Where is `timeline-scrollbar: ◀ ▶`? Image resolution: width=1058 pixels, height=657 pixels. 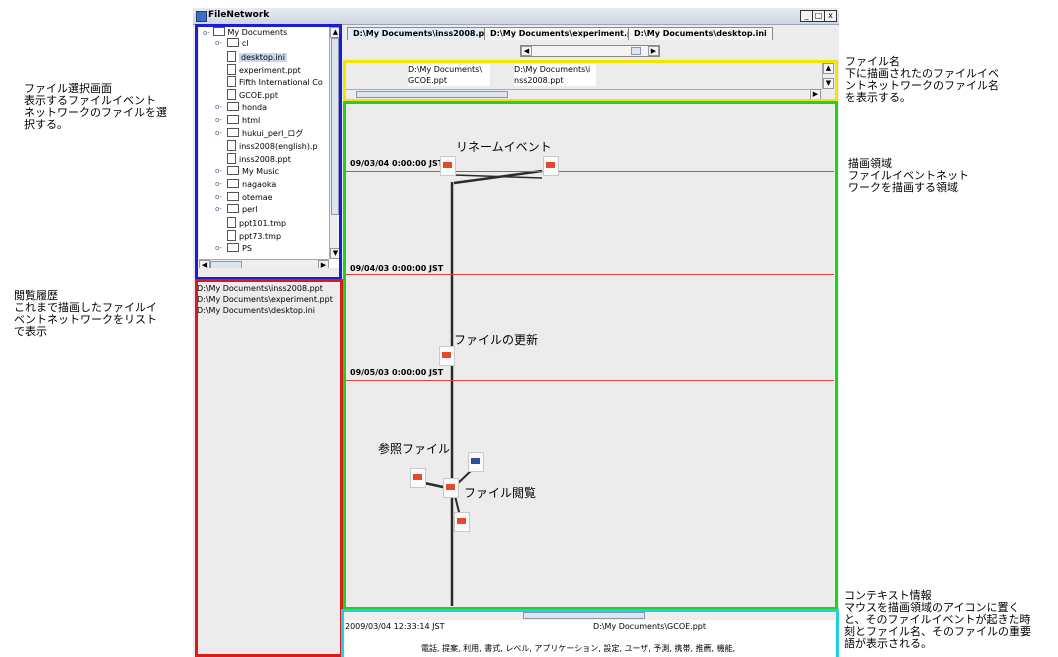 timeline-scrollbar: ◀ ▶ is located at coordinates (590, 51).